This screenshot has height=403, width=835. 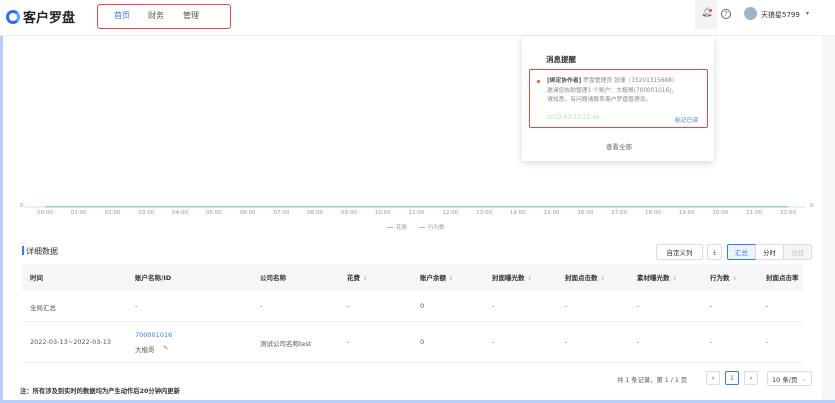 I want to click on x-tick-label: 06:00, so click(x=247, y=213).